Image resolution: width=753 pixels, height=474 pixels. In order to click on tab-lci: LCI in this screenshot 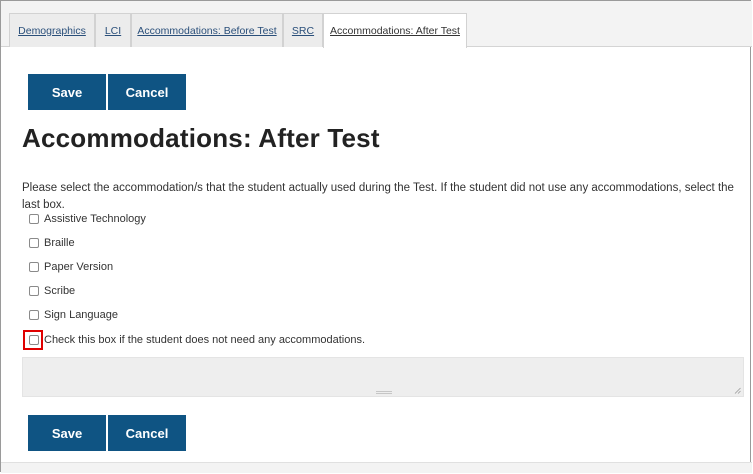, I will do `click(113, 30)`.